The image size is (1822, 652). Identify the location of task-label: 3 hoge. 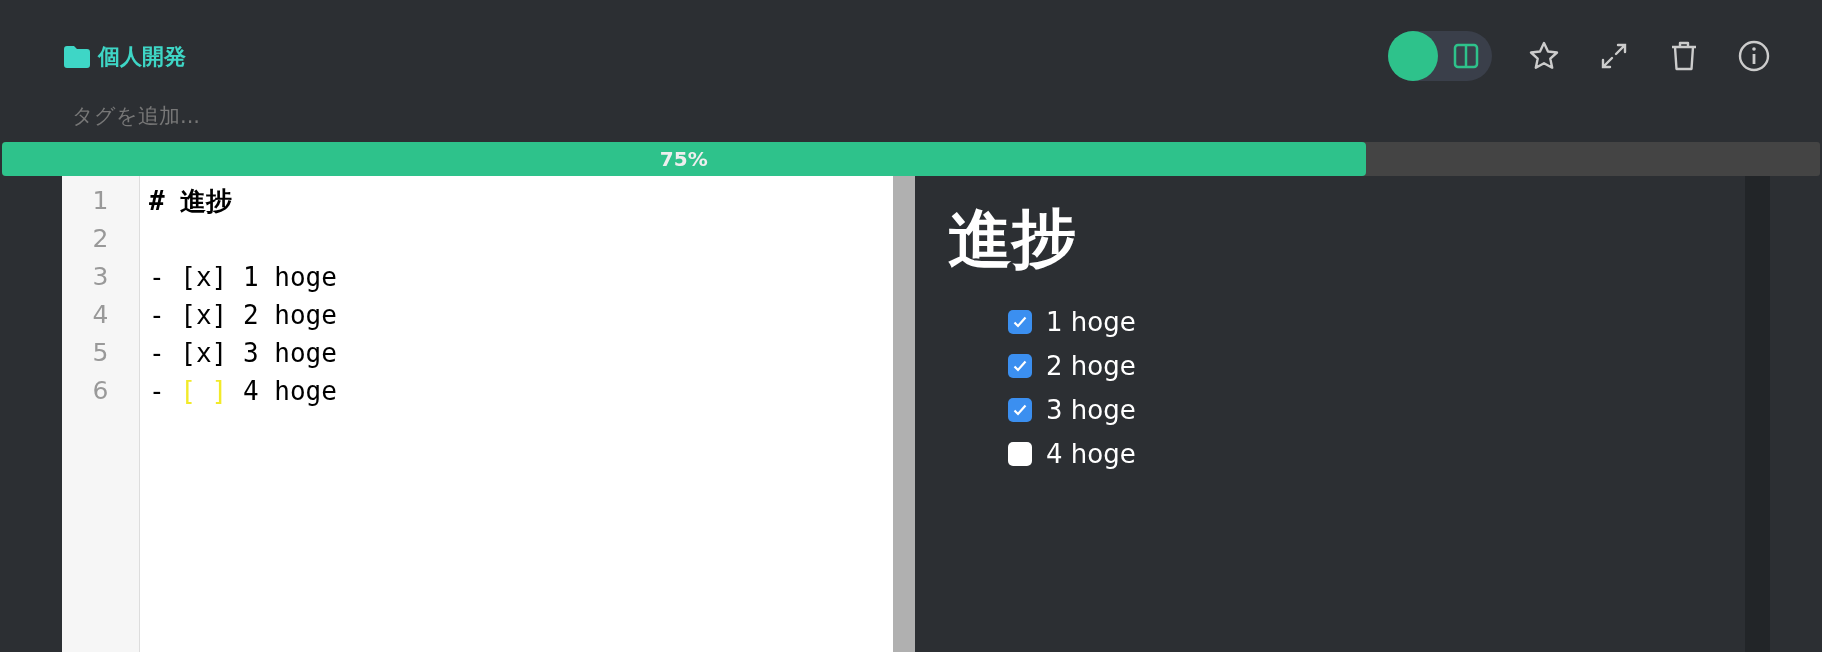
(1091, 410).